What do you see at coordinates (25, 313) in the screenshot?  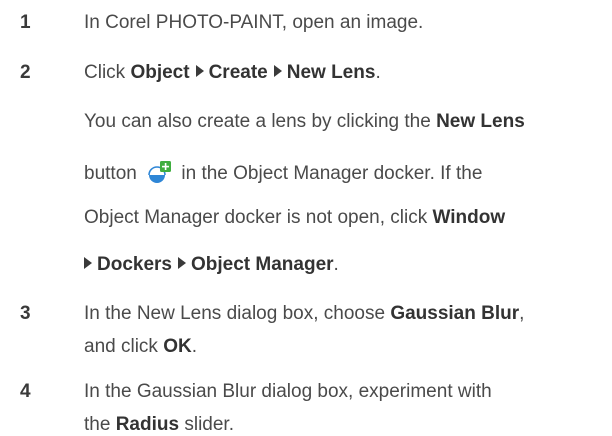 I see `step-number: 3` at bounding box center [25, 313].